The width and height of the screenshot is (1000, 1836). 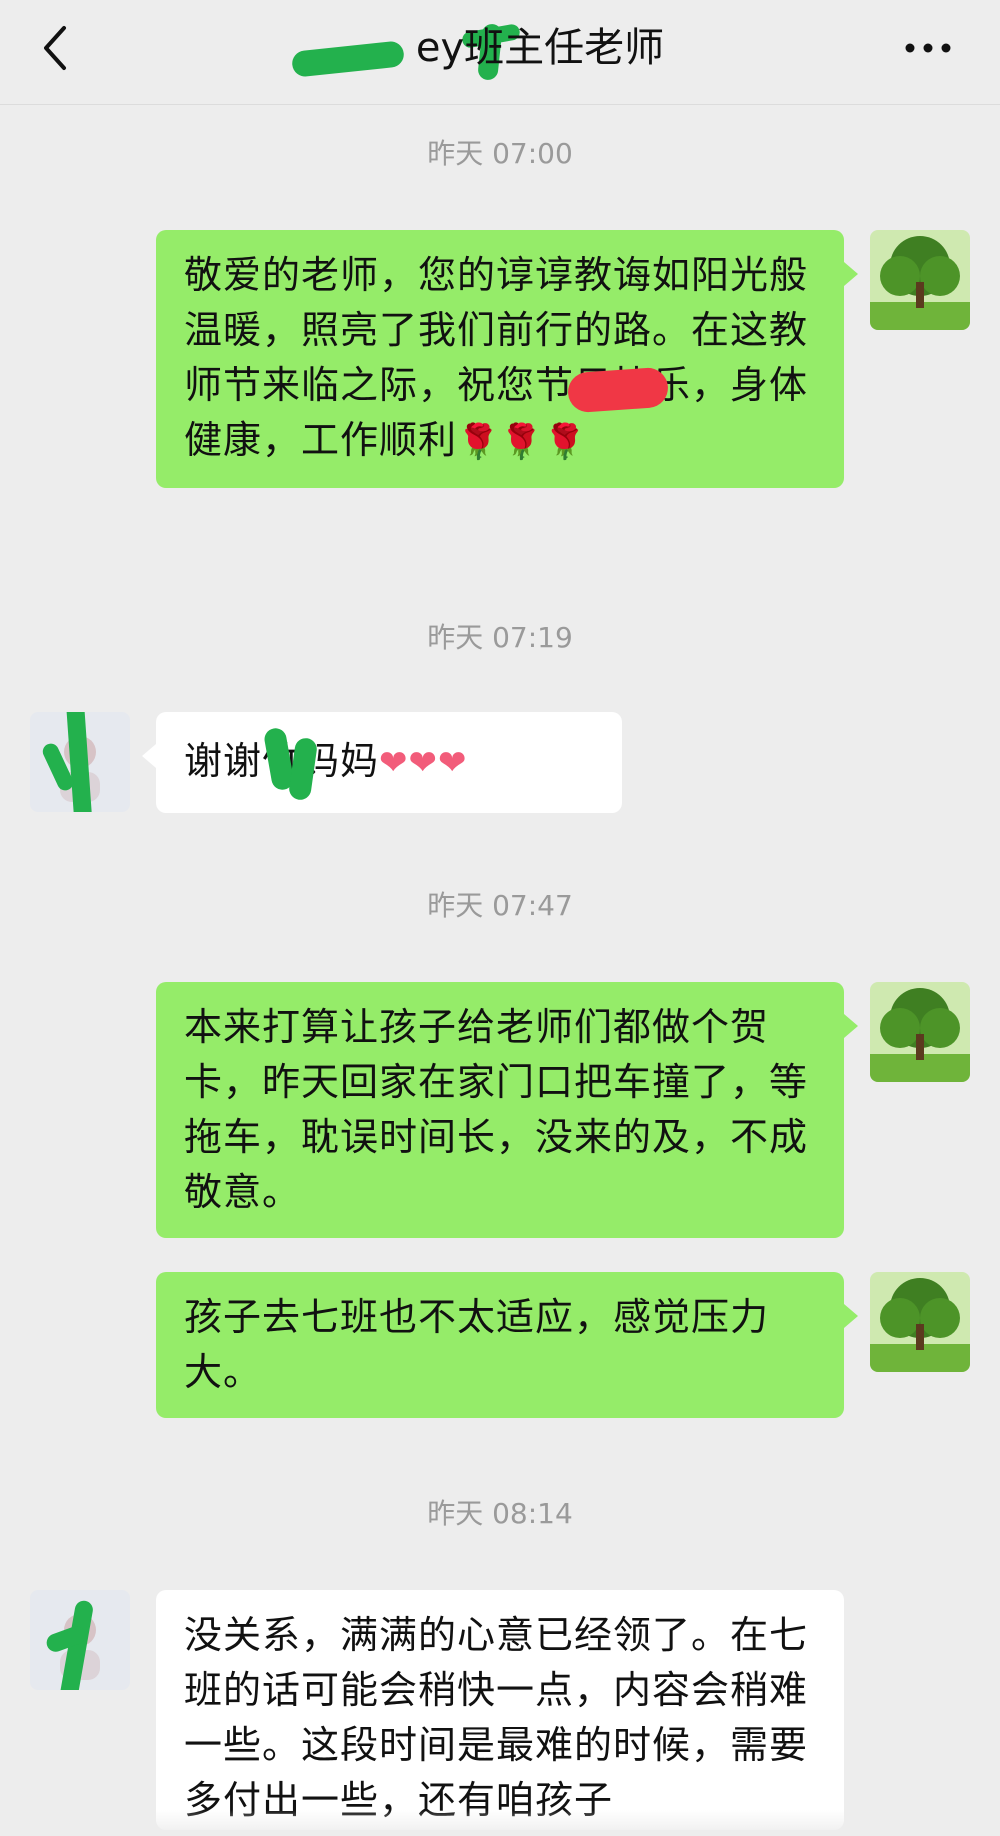 I want to click on message-bubble-self: 孩子去七班也不太适应，感觉压力大。, so click(x=507, y=1345).